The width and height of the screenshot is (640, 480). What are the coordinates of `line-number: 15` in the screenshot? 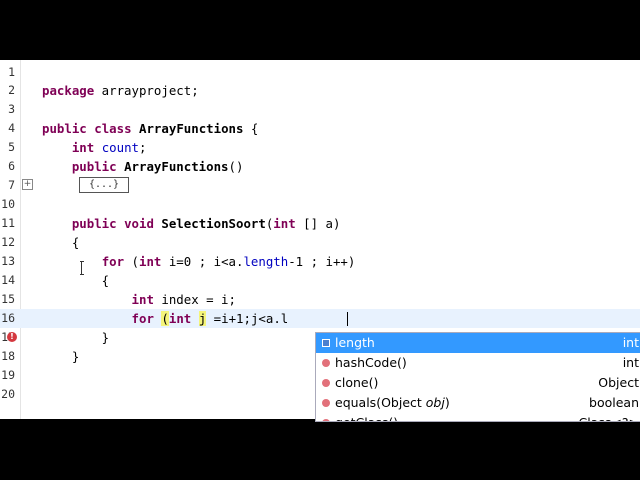 It's located at (8, 299).